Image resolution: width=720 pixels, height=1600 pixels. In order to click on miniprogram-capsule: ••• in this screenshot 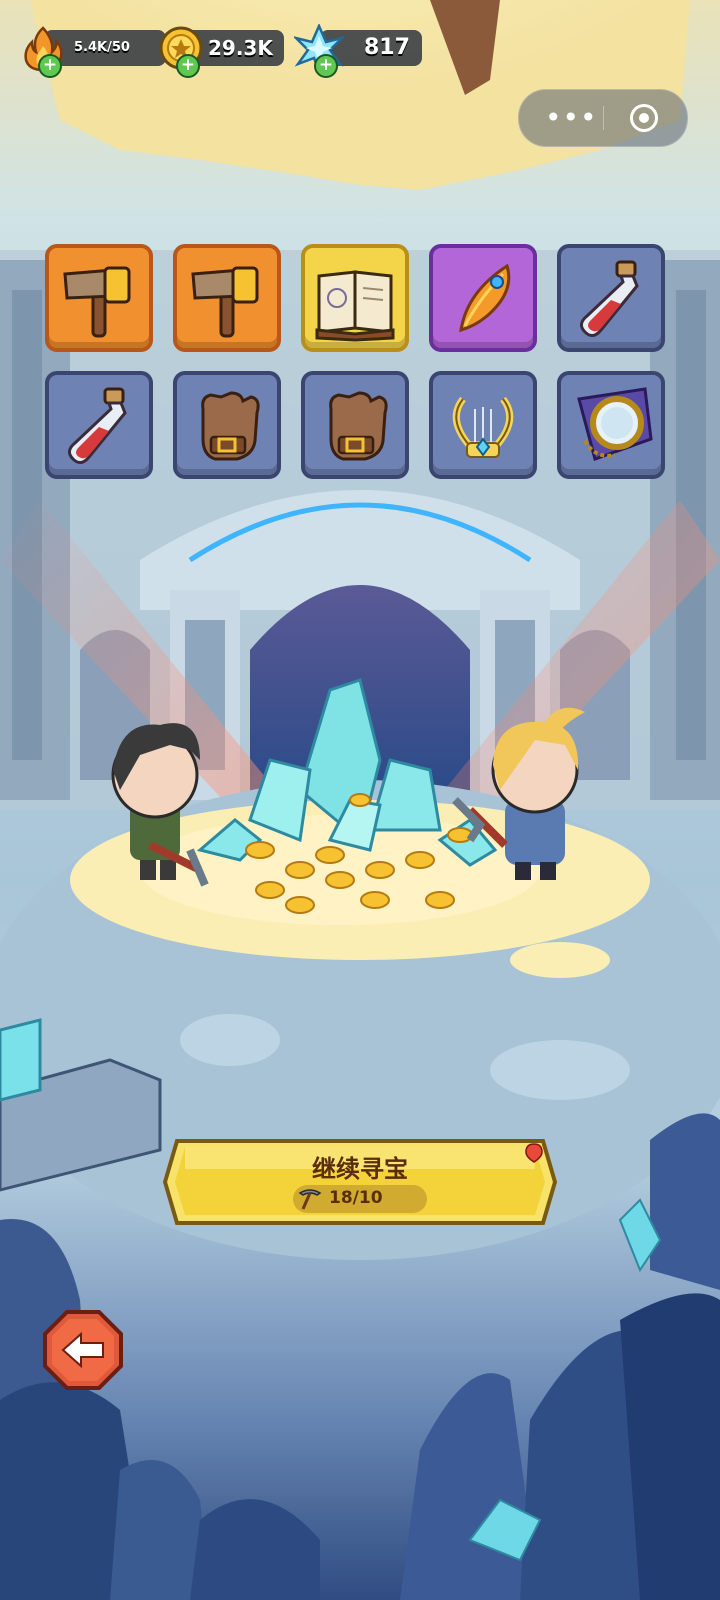, I will do `click(603, 118)`.